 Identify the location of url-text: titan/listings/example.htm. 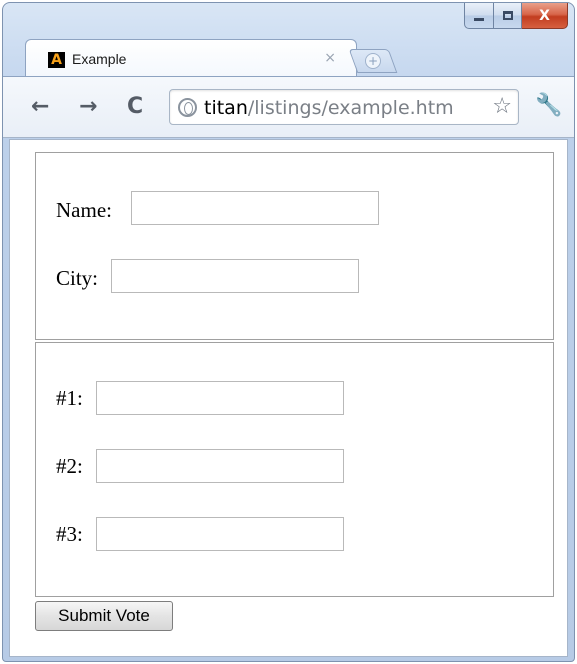
(344, 108).